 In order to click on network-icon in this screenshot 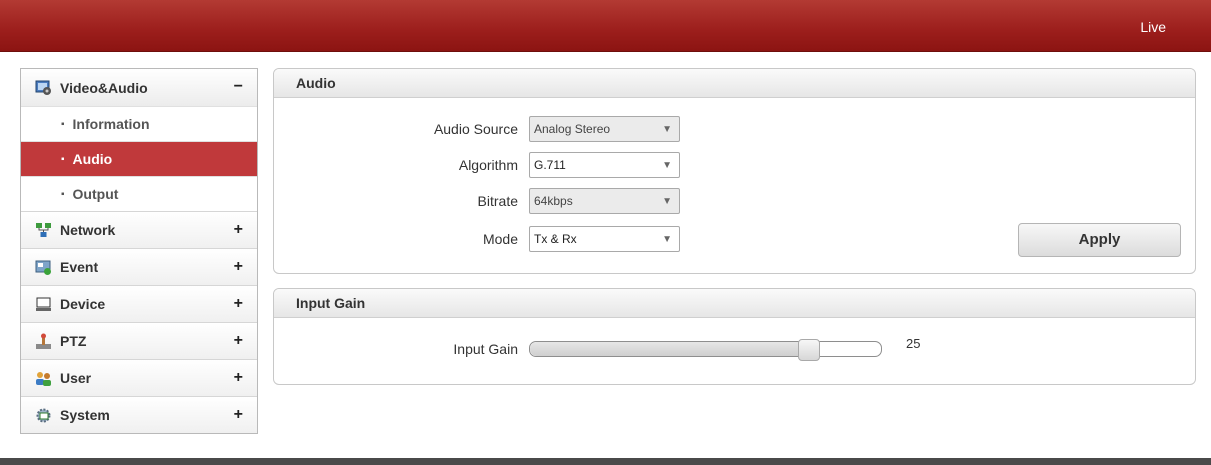, I will do `click(43, 230)`.